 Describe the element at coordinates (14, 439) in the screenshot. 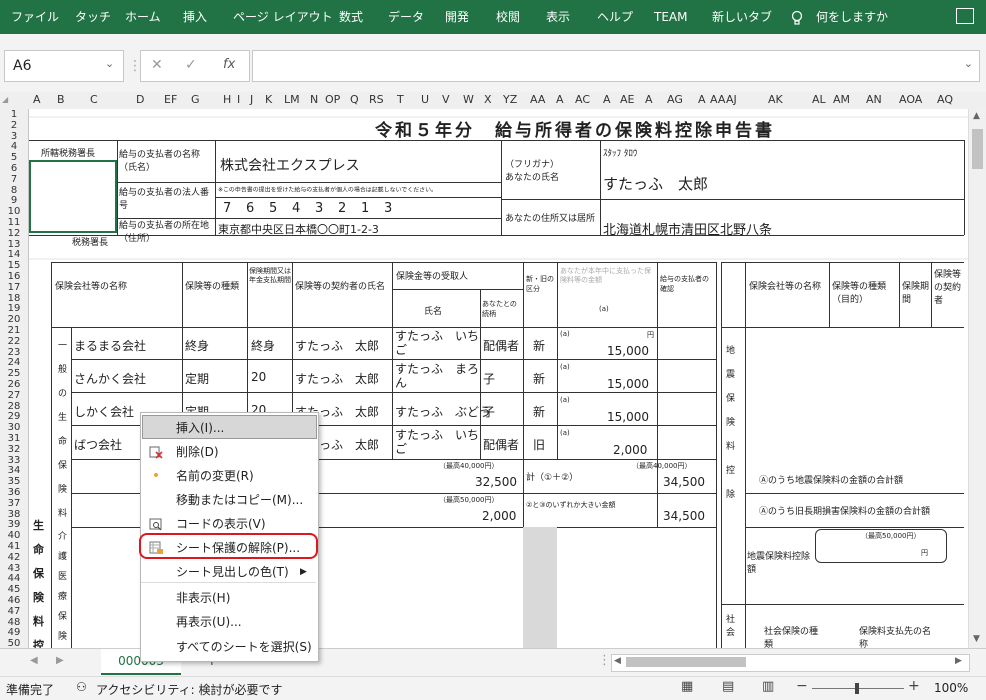

I see `row-header-cell: 31` at that location.